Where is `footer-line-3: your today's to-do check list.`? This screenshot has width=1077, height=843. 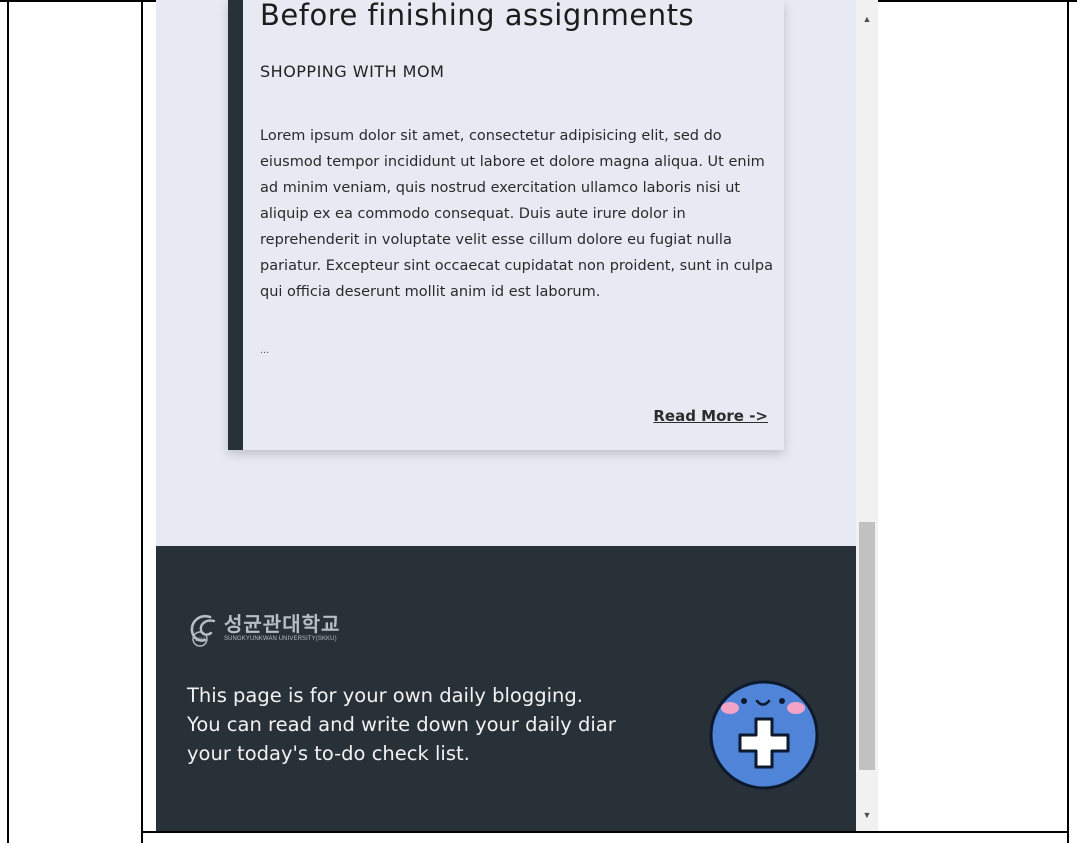 footer-line-3: your today's to-do check list. is located at coordinates (328, 753).